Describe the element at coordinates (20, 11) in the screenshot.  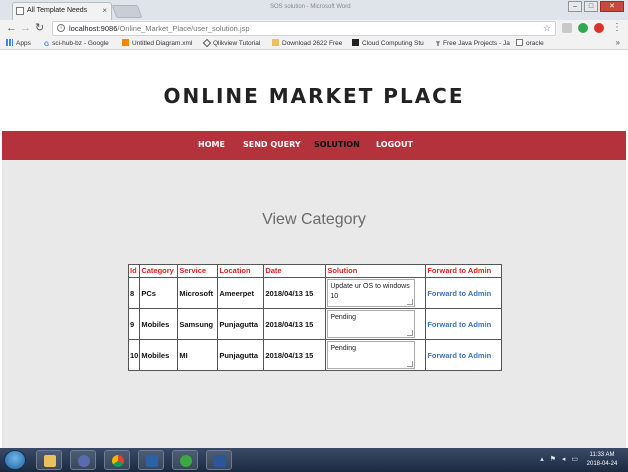
I see `page-favicon-icon` at that location.